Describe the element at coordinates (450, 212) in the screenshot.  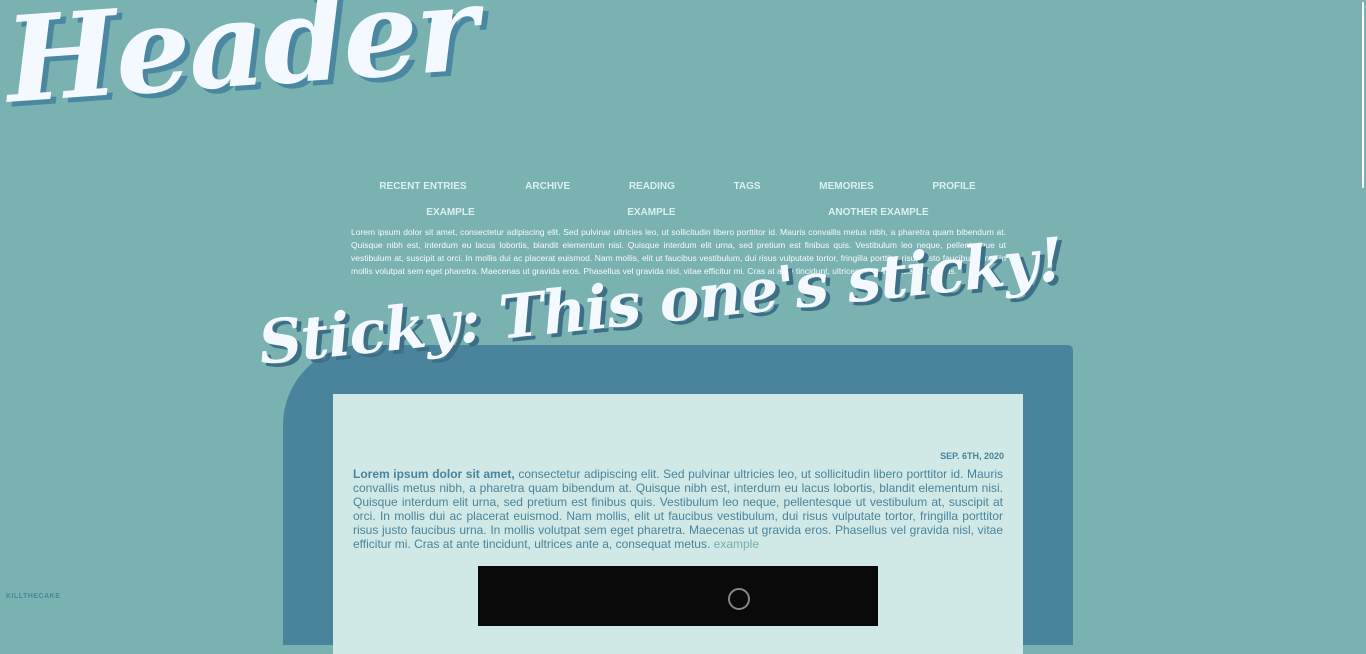
I see `nav-example-1: Example` at that location.